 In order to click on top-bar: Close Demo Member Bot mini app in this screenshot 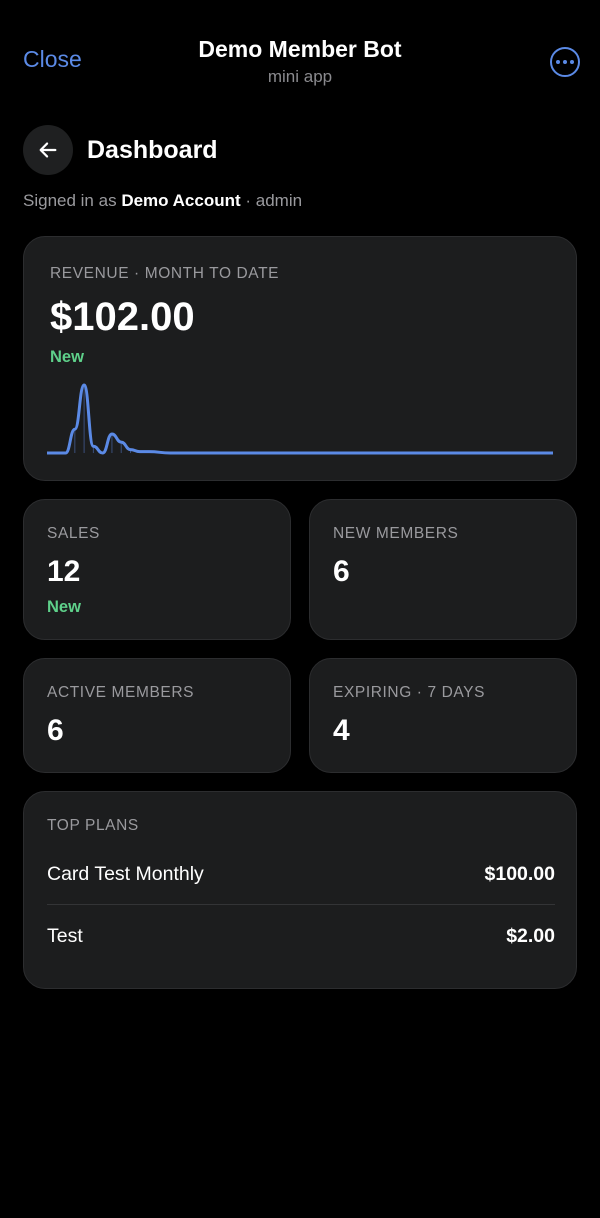, I will do `click(300, 55)`.